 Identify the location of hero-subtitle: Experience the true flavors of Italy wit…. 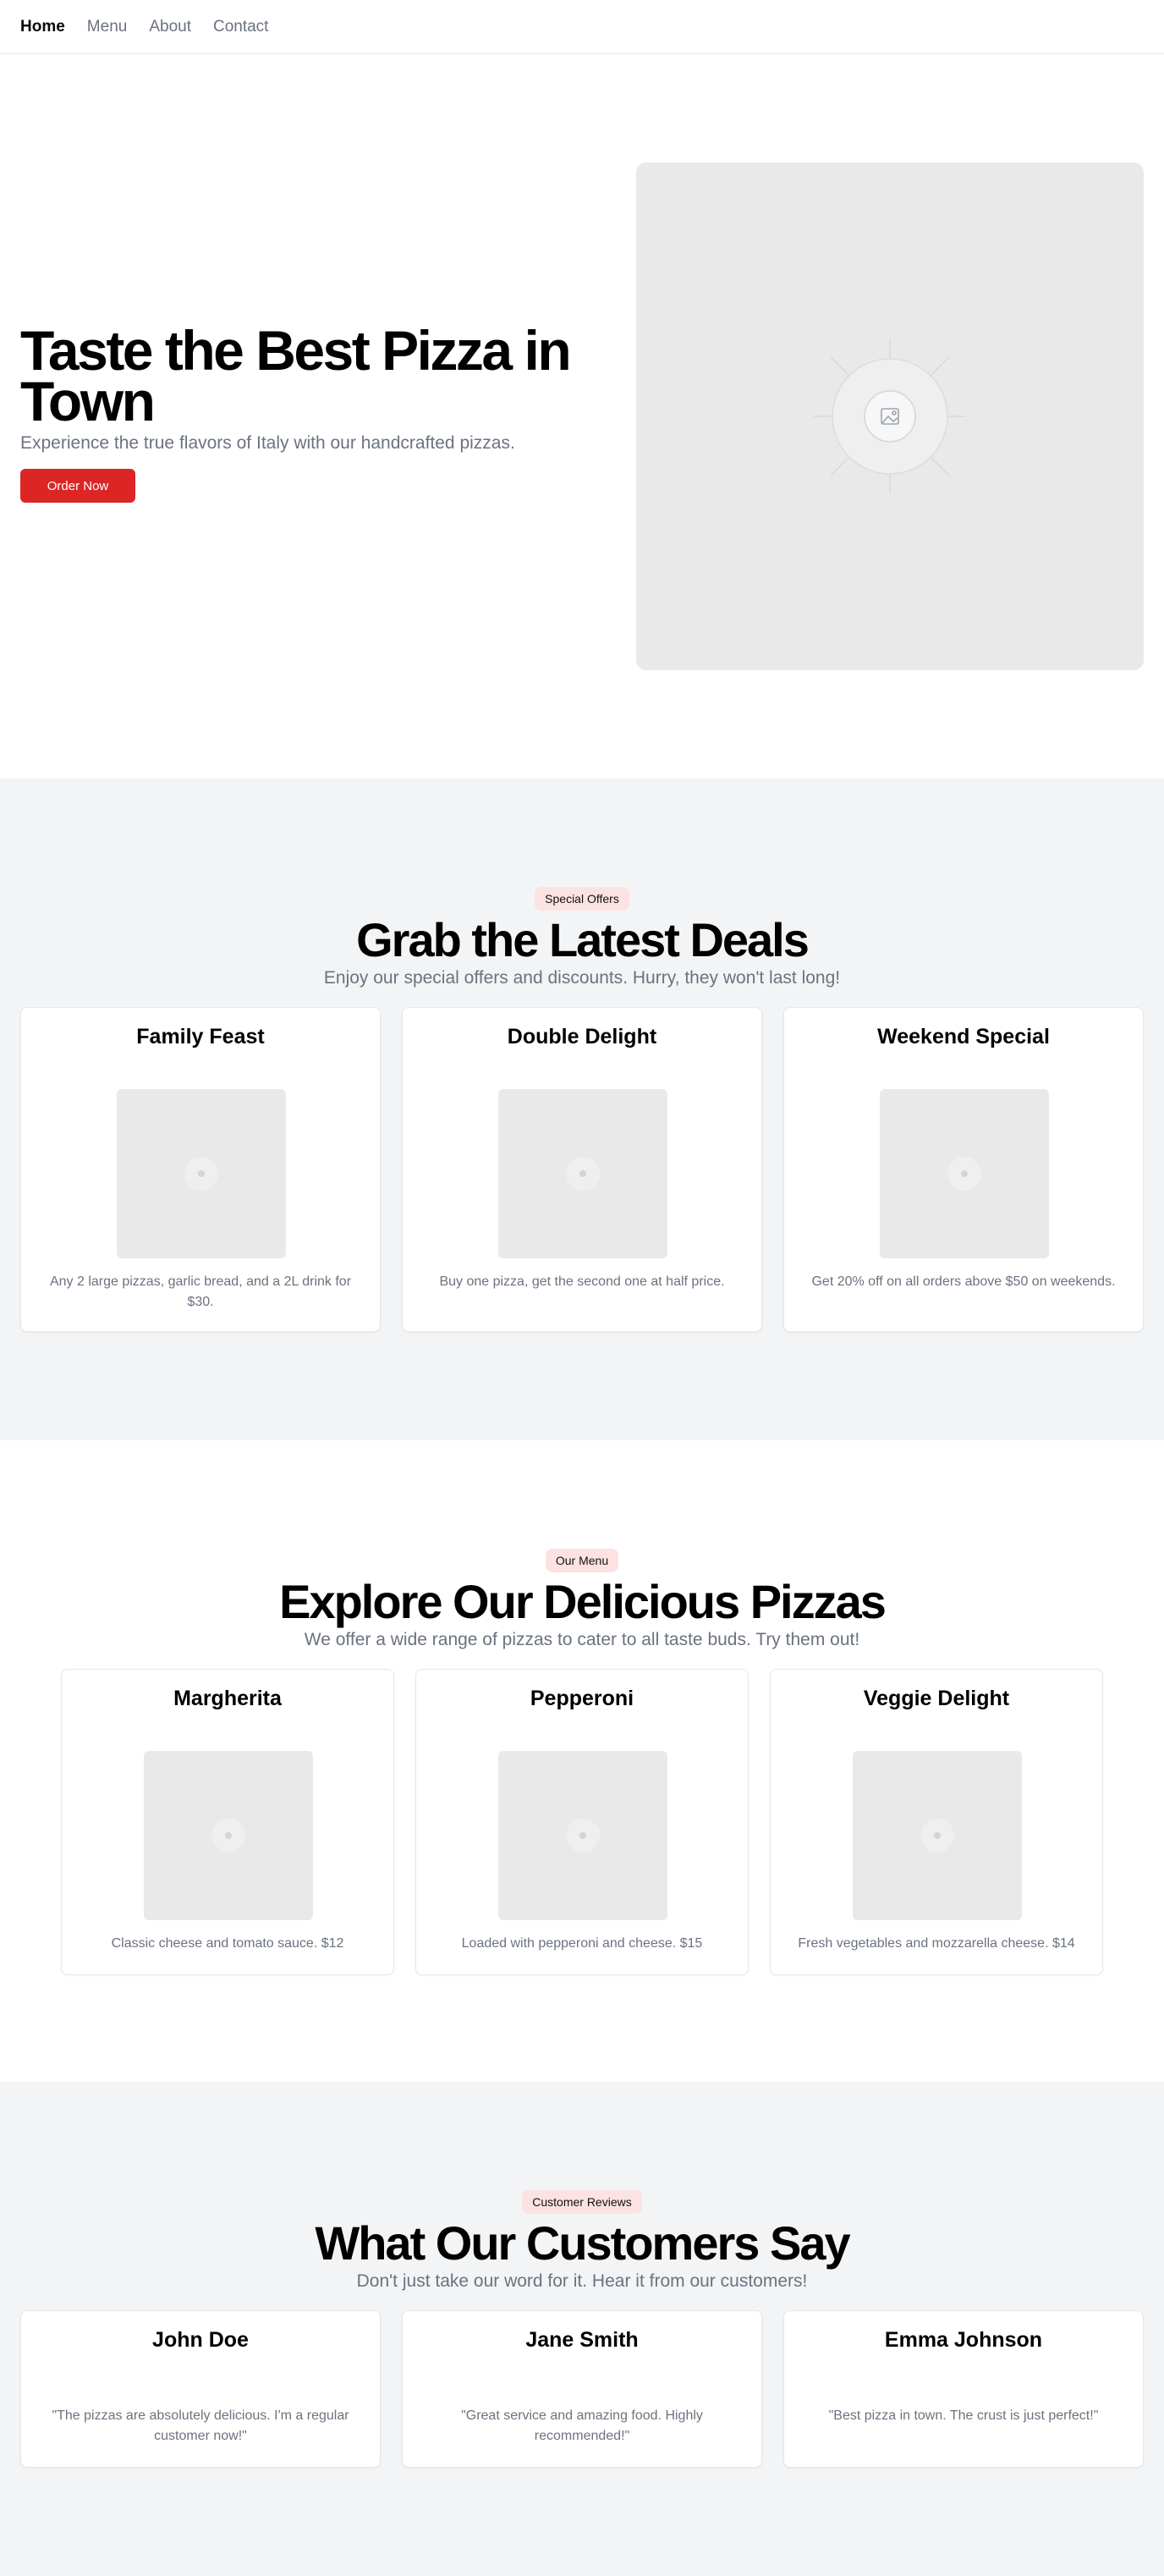
(267, 443).